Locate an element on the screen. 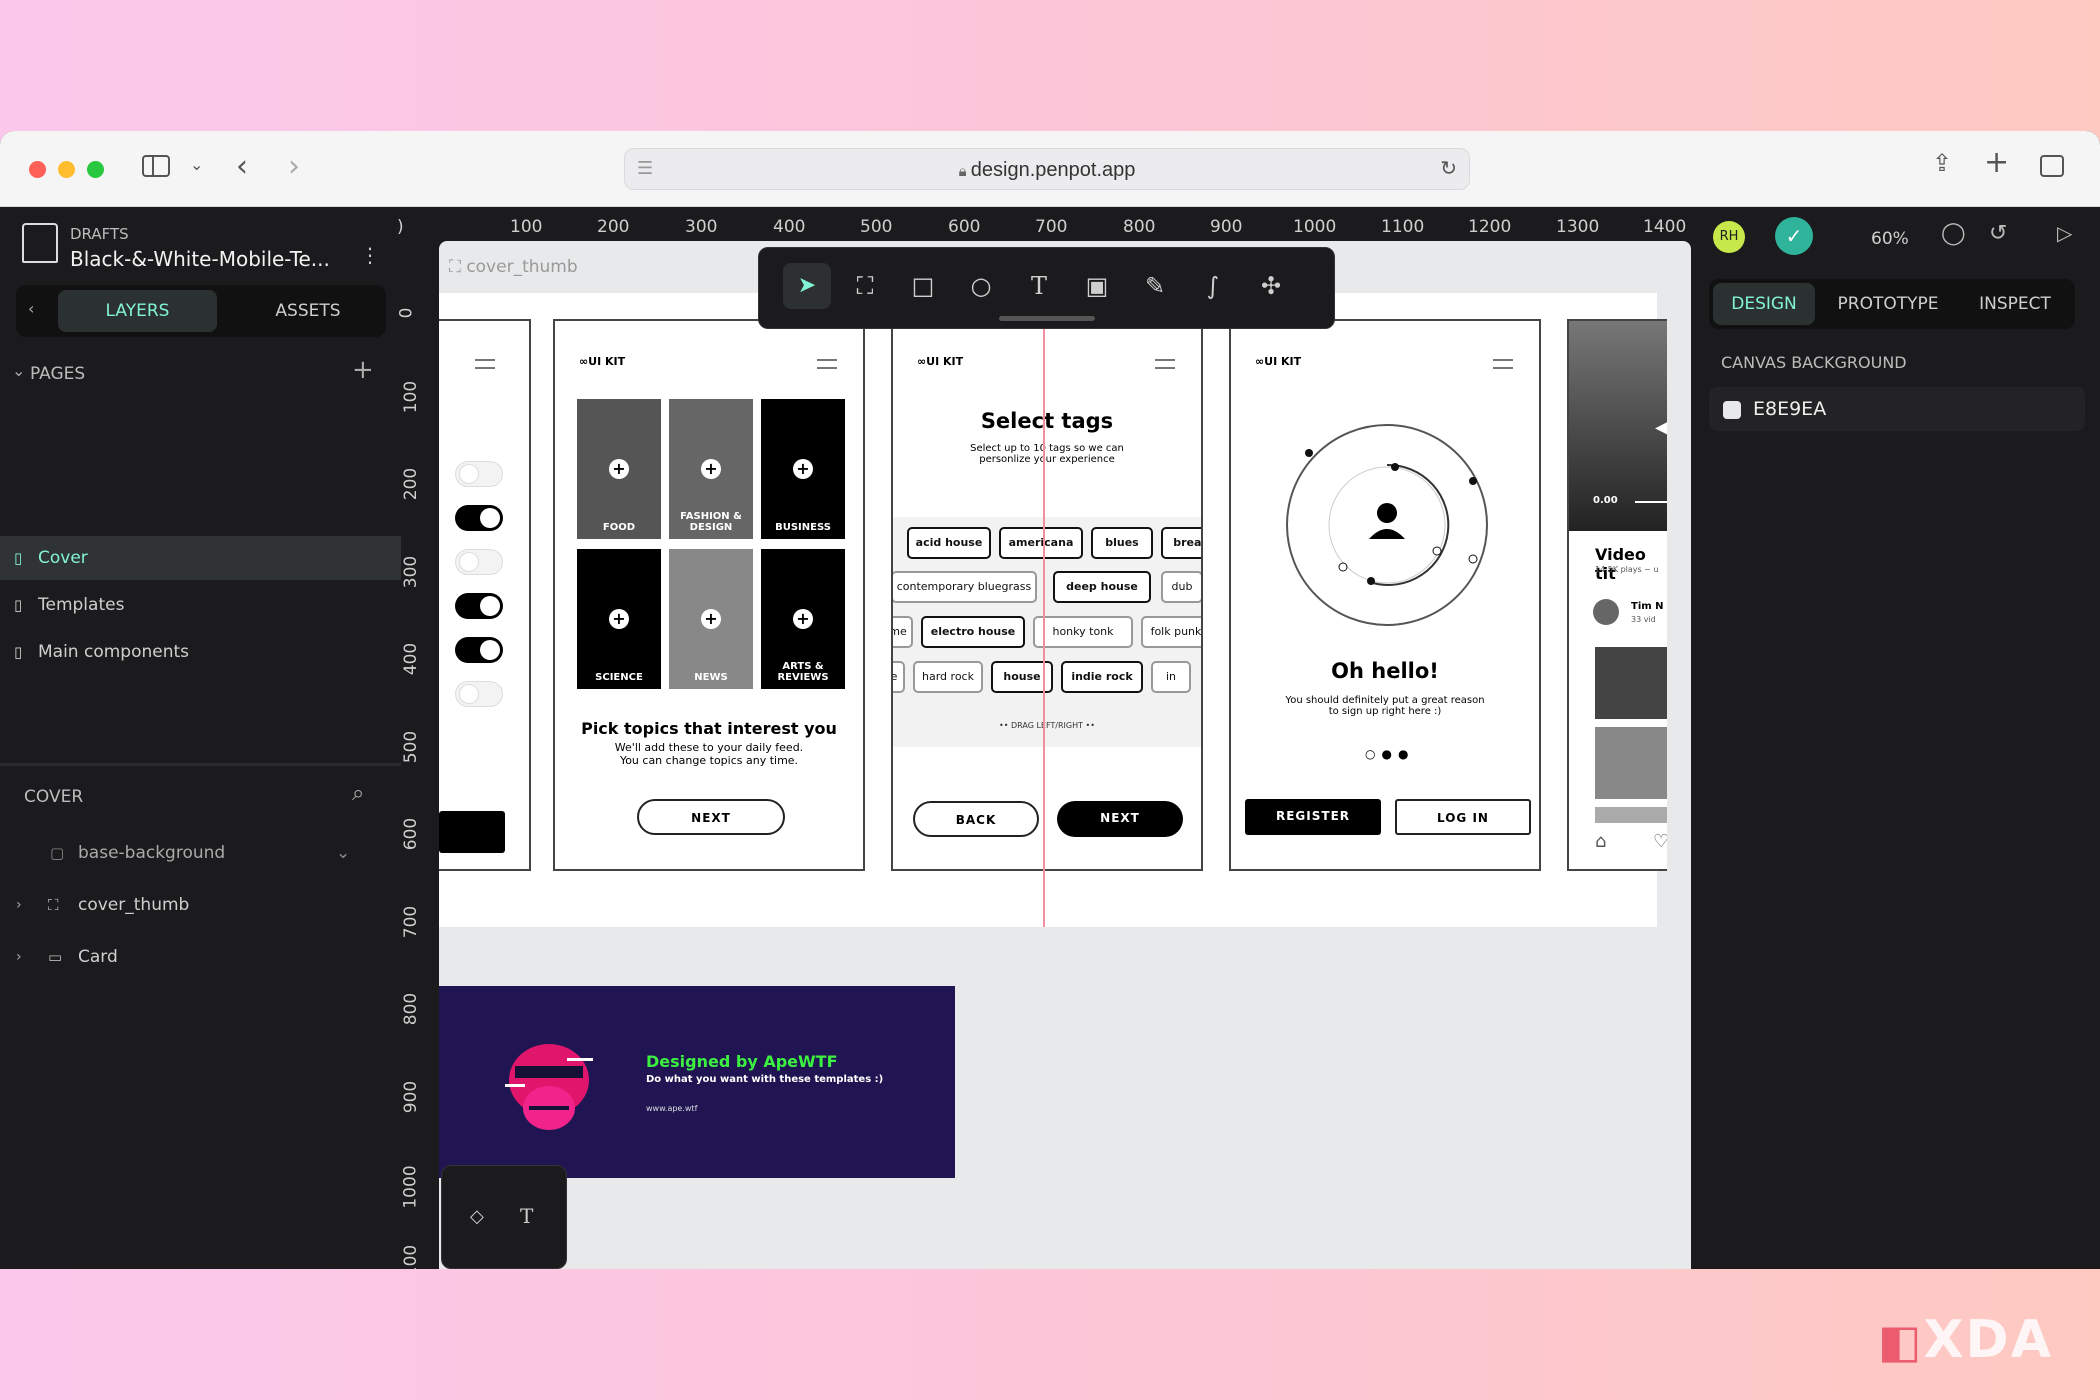  pencil-tool-icon: ✎ is located at coordinates (1155, 286).